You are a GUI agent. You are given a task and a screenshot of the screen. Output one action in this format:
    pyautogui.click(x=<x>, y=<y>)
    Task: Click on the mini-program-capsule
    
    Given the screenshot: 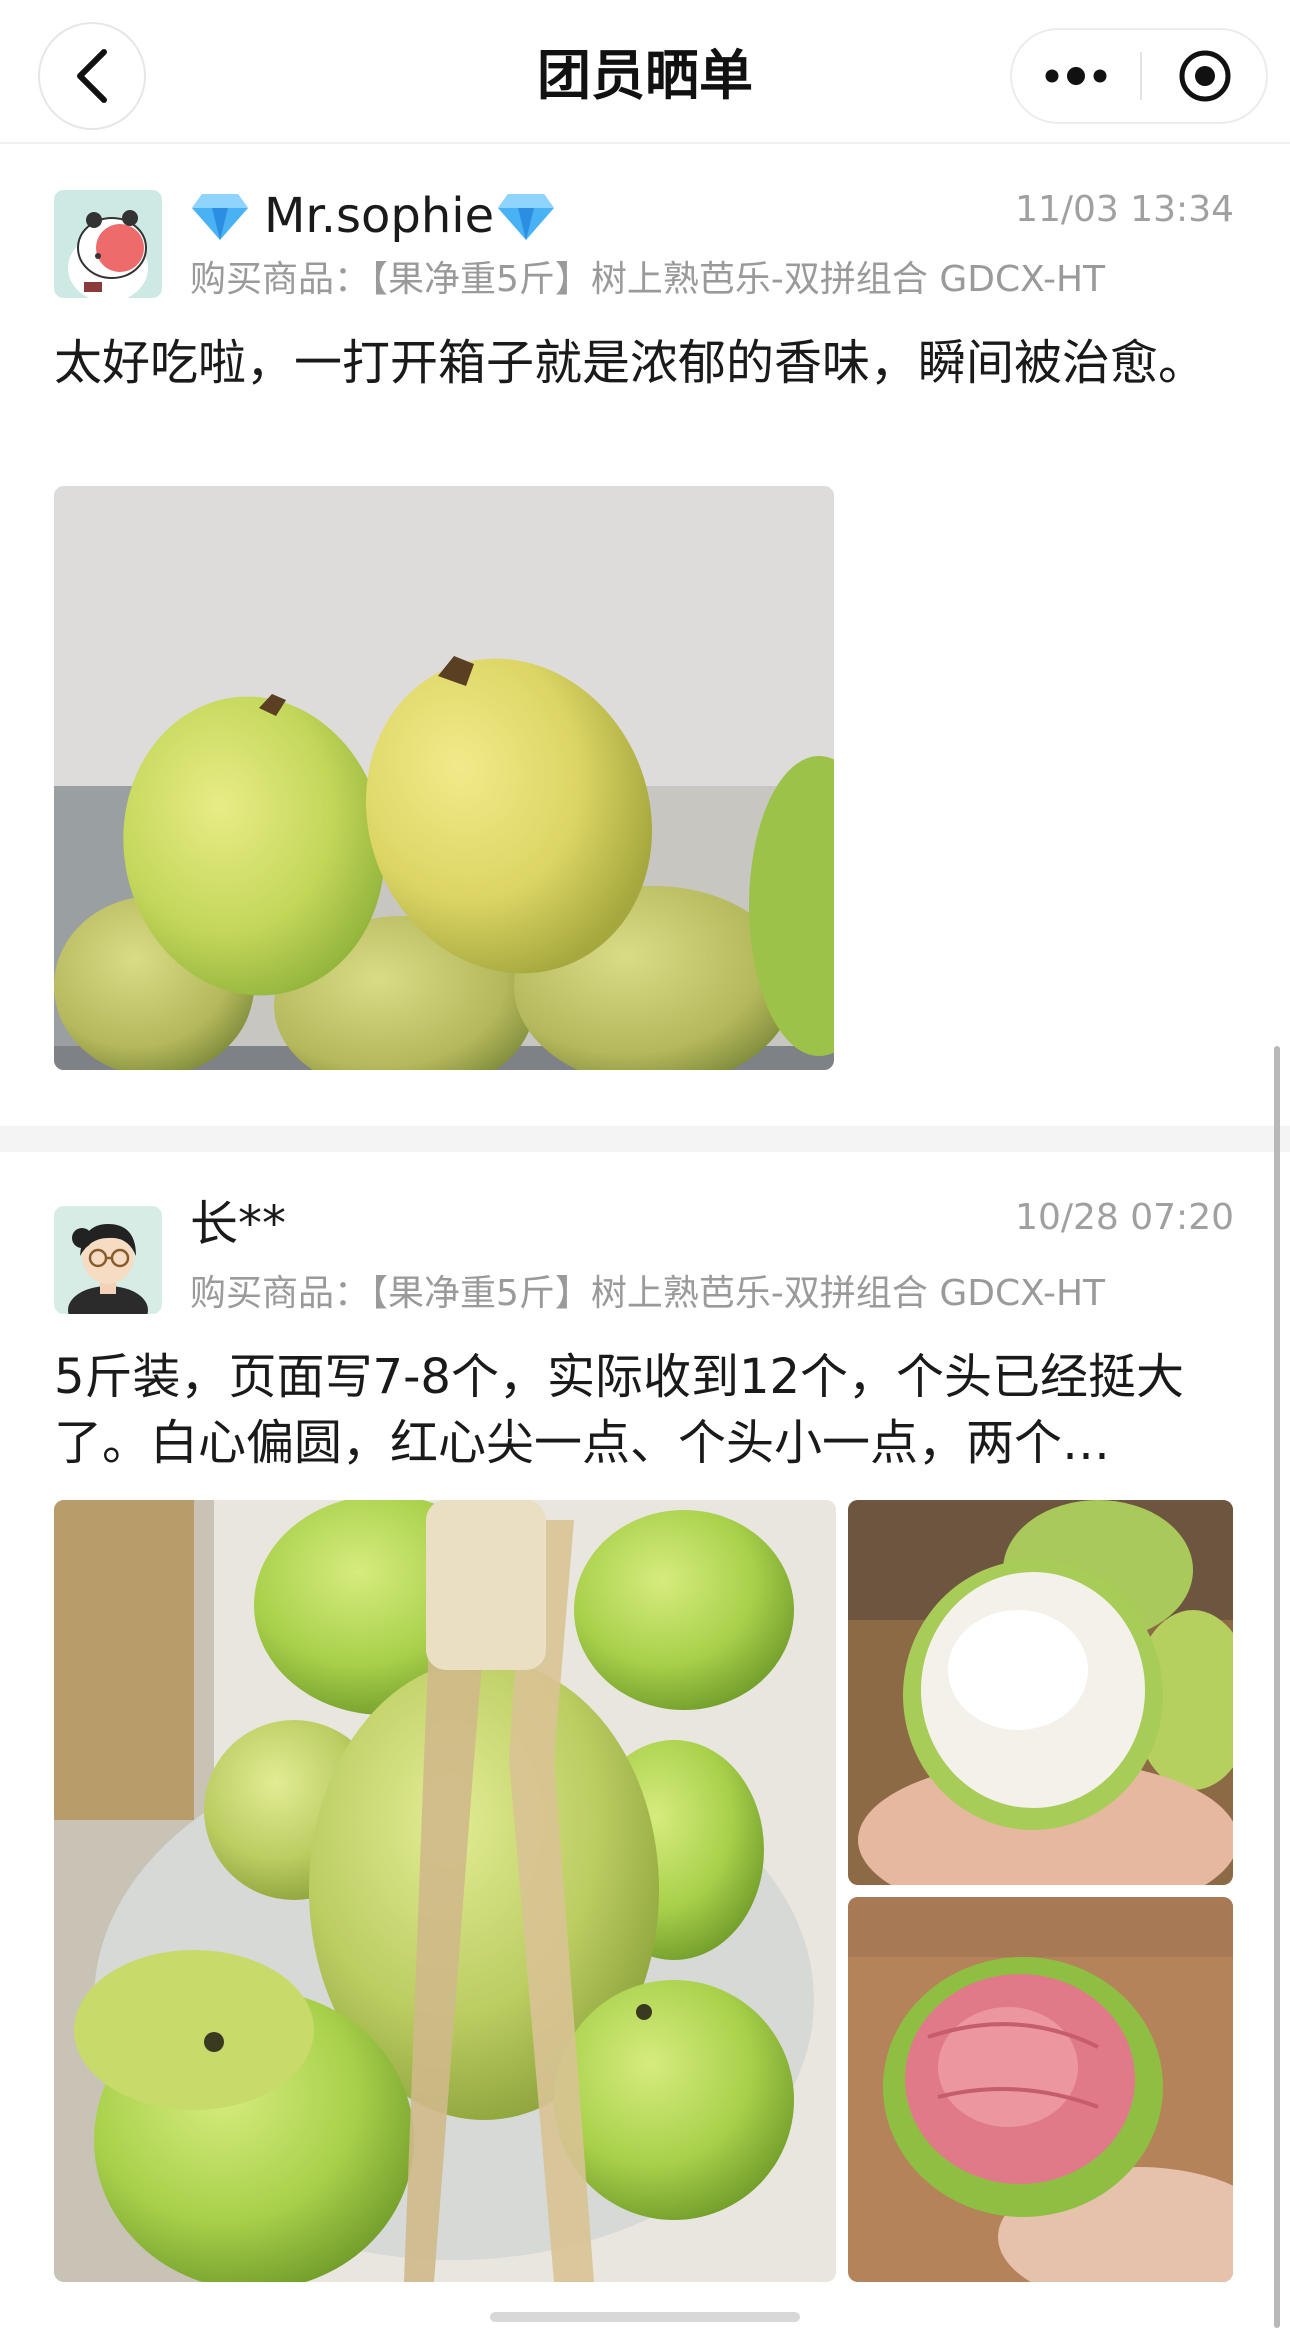 What is the action you would take?
    pyautogui.click(x=1139, y=76)
    